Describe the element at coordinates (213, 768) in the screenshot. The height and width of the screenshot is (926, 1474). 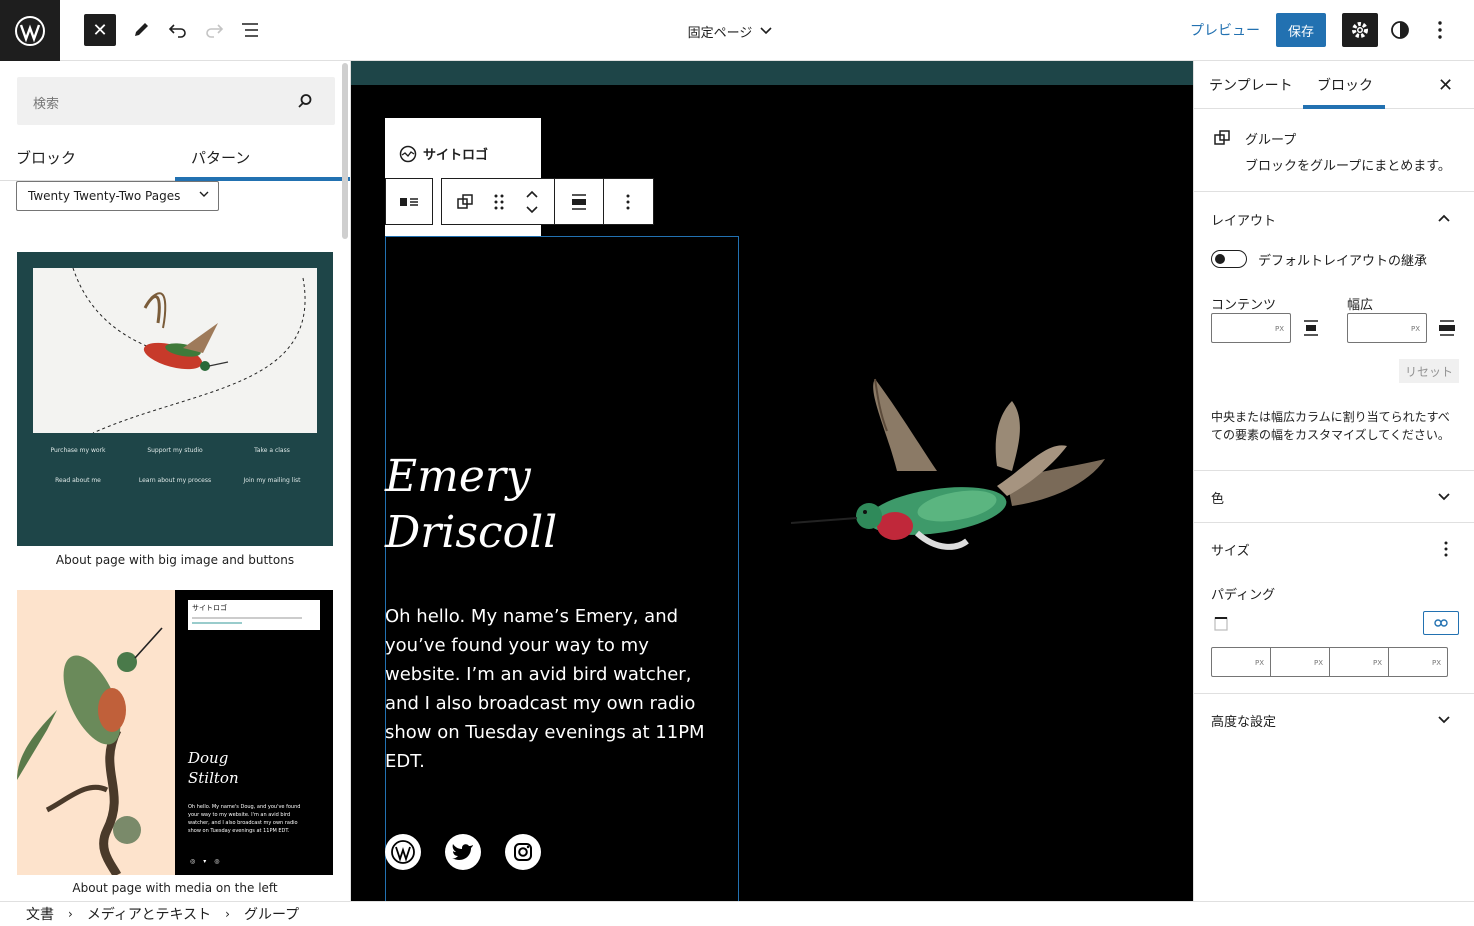
I see `pattern-person-name: Doug Stilton` at that location.